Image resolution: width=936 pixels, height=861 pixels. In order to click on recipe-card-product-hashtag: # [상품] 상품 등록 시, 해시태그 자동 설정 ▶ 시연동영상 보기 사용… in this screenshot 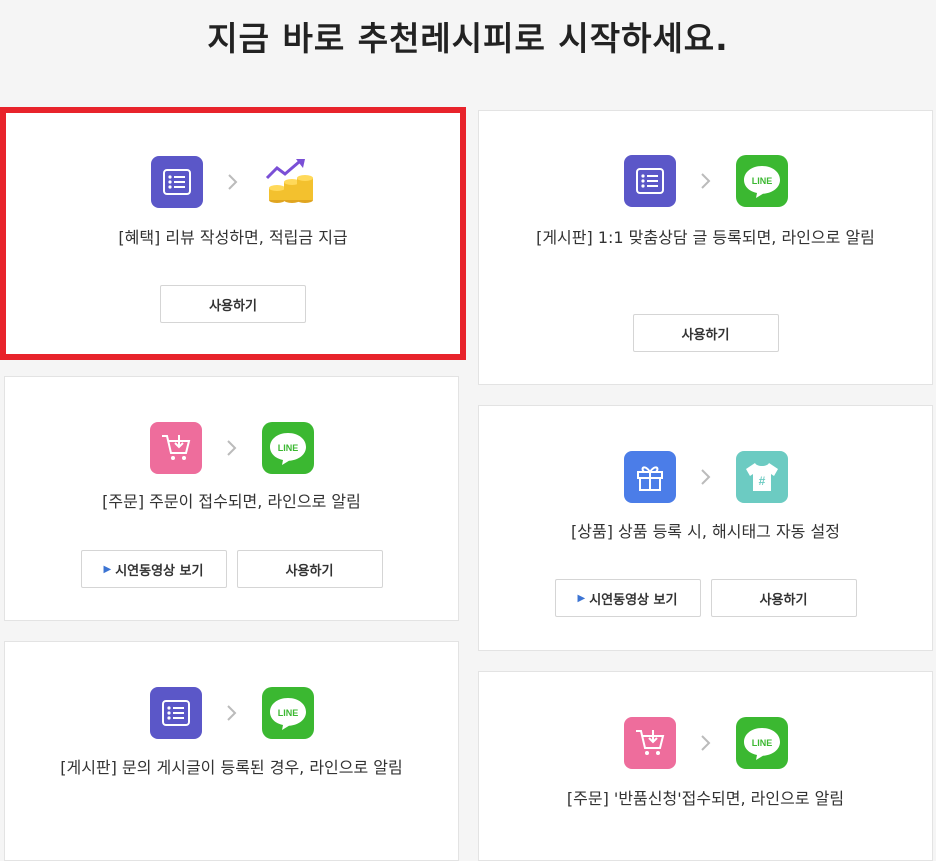, I will do `click(705, 528)`.